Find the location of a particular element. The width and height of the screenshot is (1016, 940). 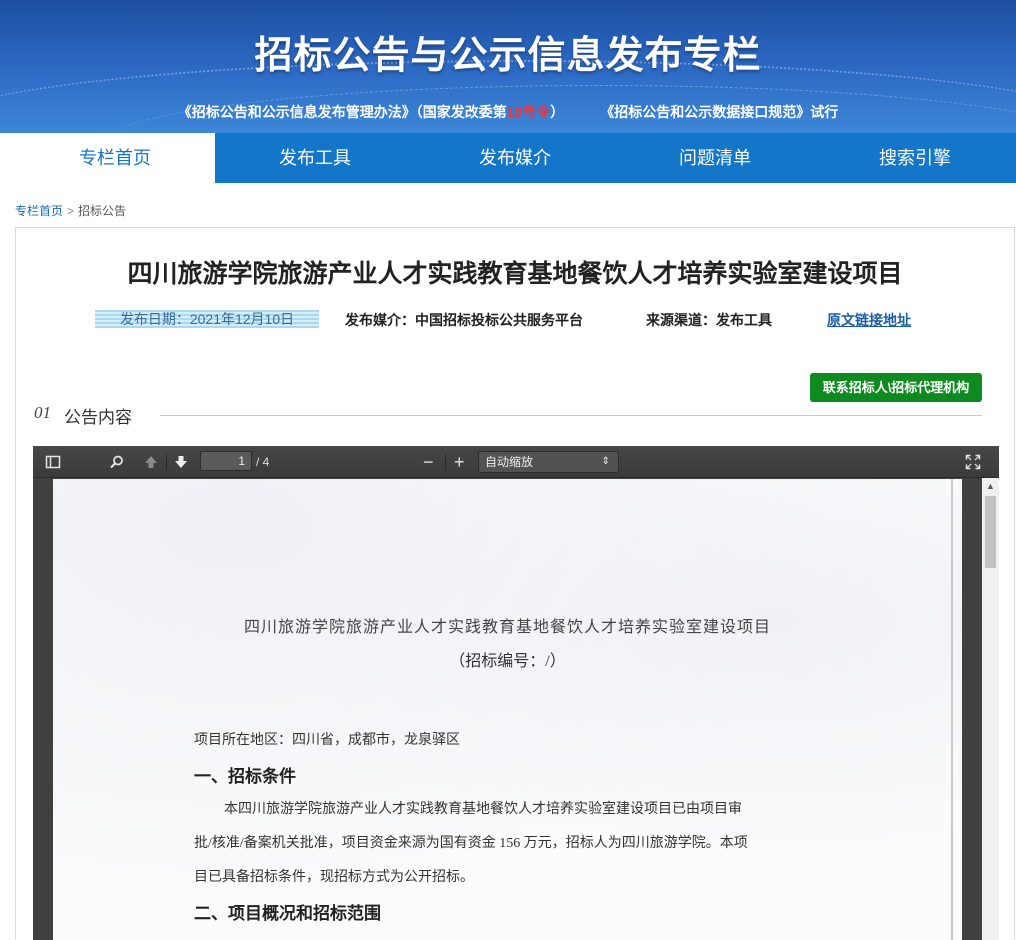

nav-item-home: 专栏首页 is located at coordinates (115, 158).